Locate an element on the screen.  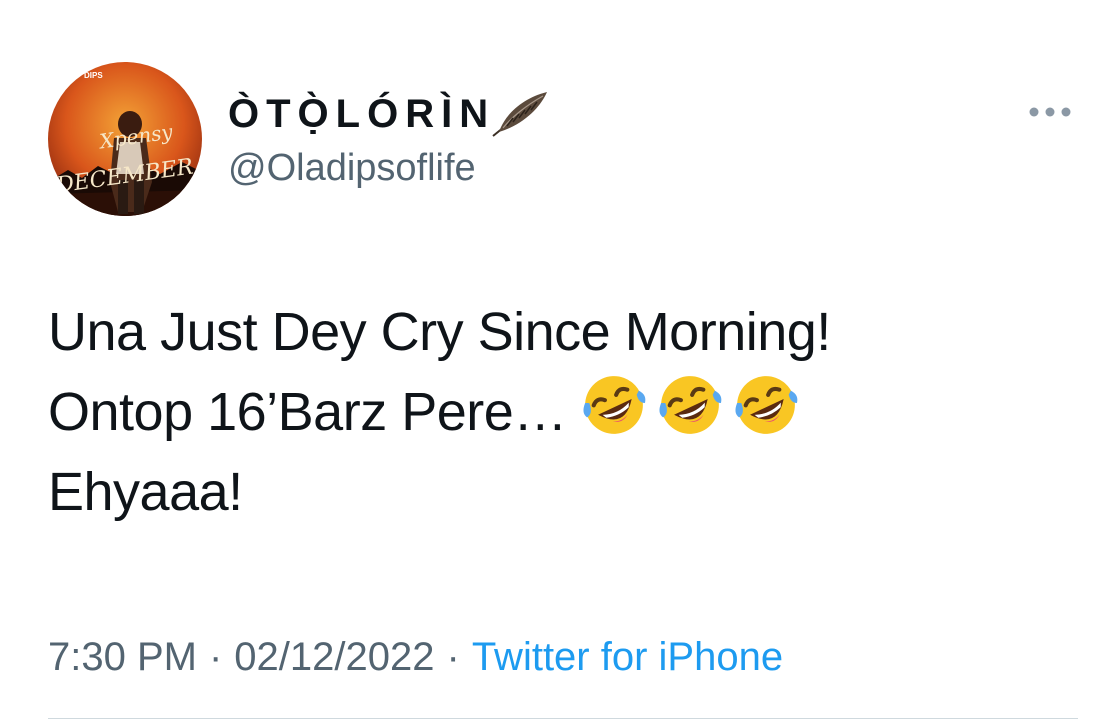
tweet-date: 02/12/2022 is located at coordinates (334, 657).